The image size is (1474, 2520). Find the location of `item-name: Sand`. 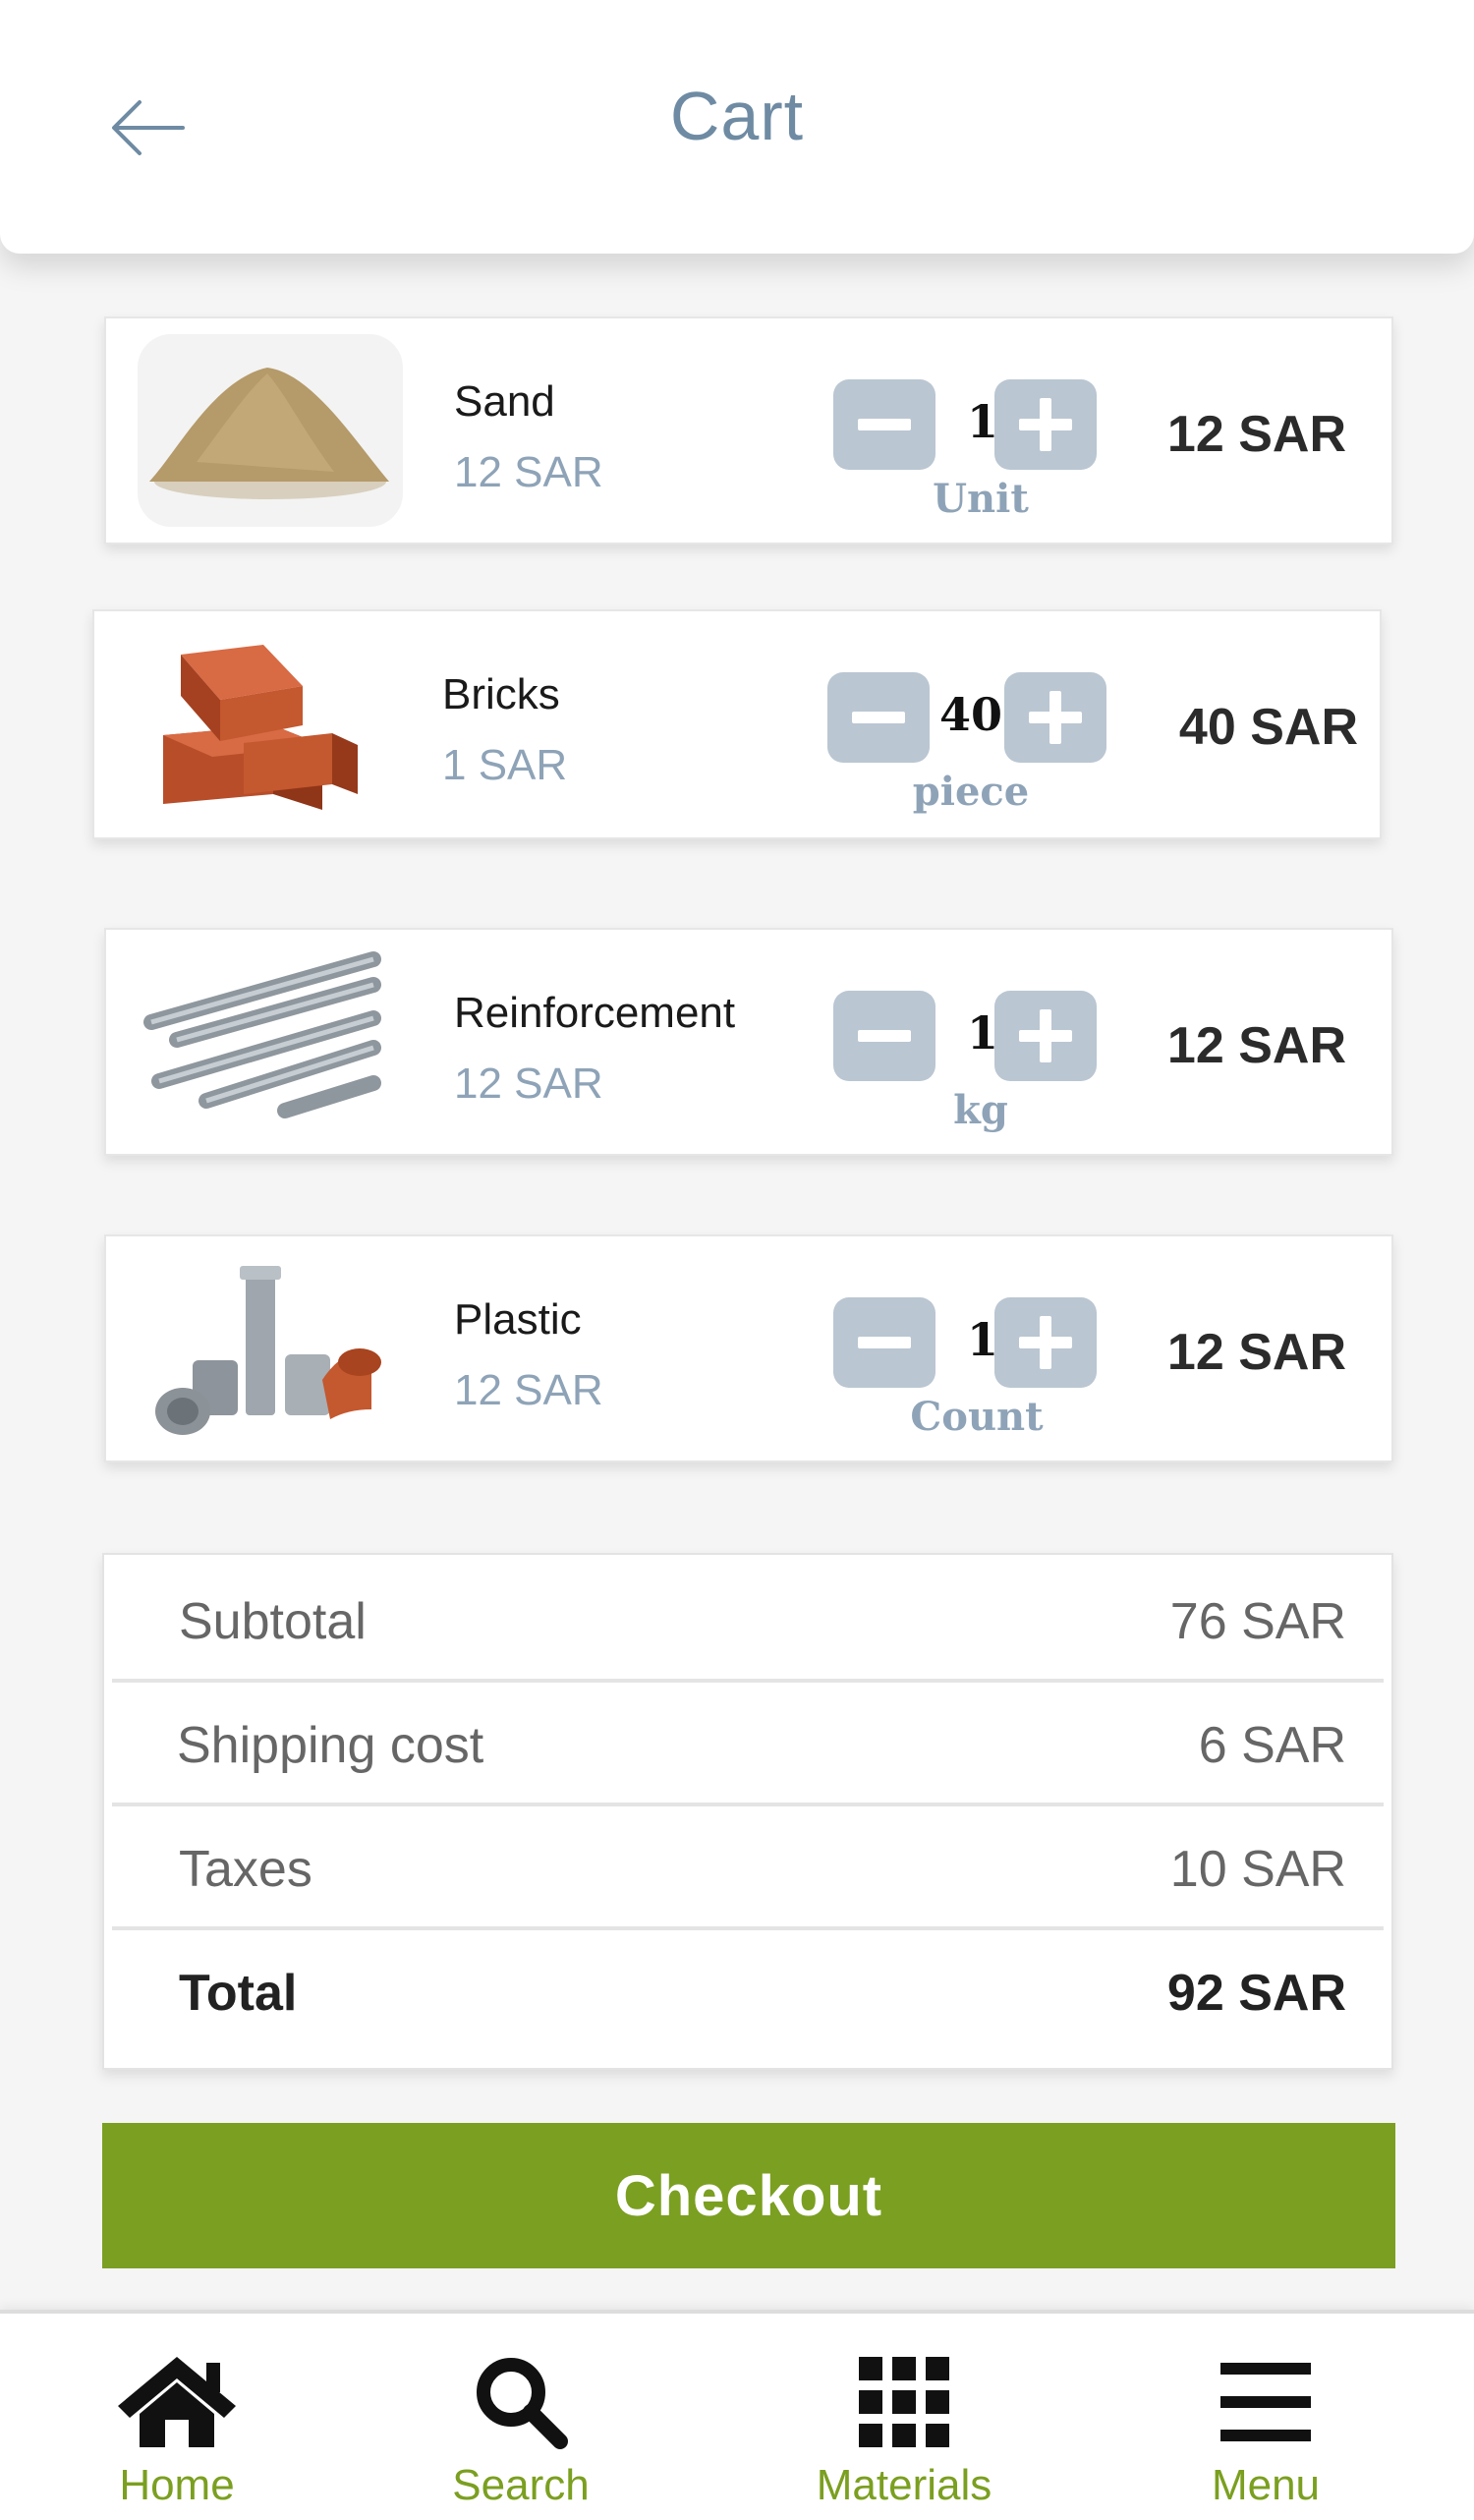

item-name: Sand is located at coordinates (504, 401).